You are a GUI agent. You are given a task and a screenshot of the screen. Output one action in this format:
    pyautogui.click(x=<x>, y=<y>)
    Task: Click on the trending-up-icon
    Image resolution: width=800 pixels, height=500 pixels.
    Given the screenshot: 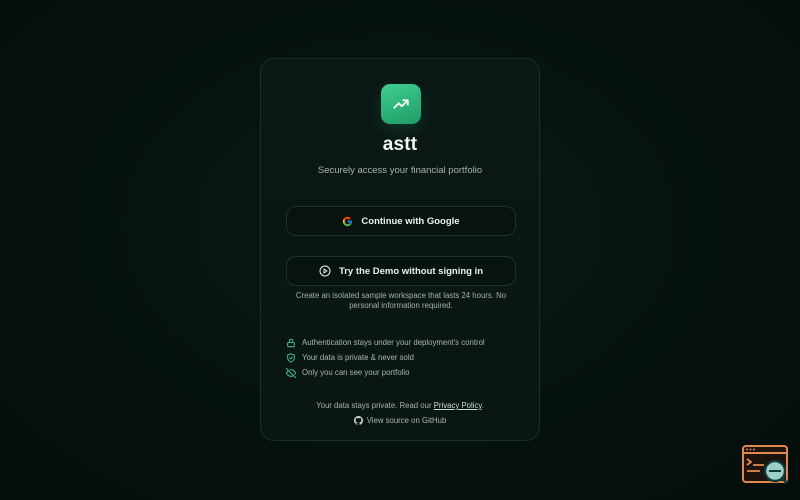 What is the action you would take?
    pyautogui.click(x=401, y=104)
    